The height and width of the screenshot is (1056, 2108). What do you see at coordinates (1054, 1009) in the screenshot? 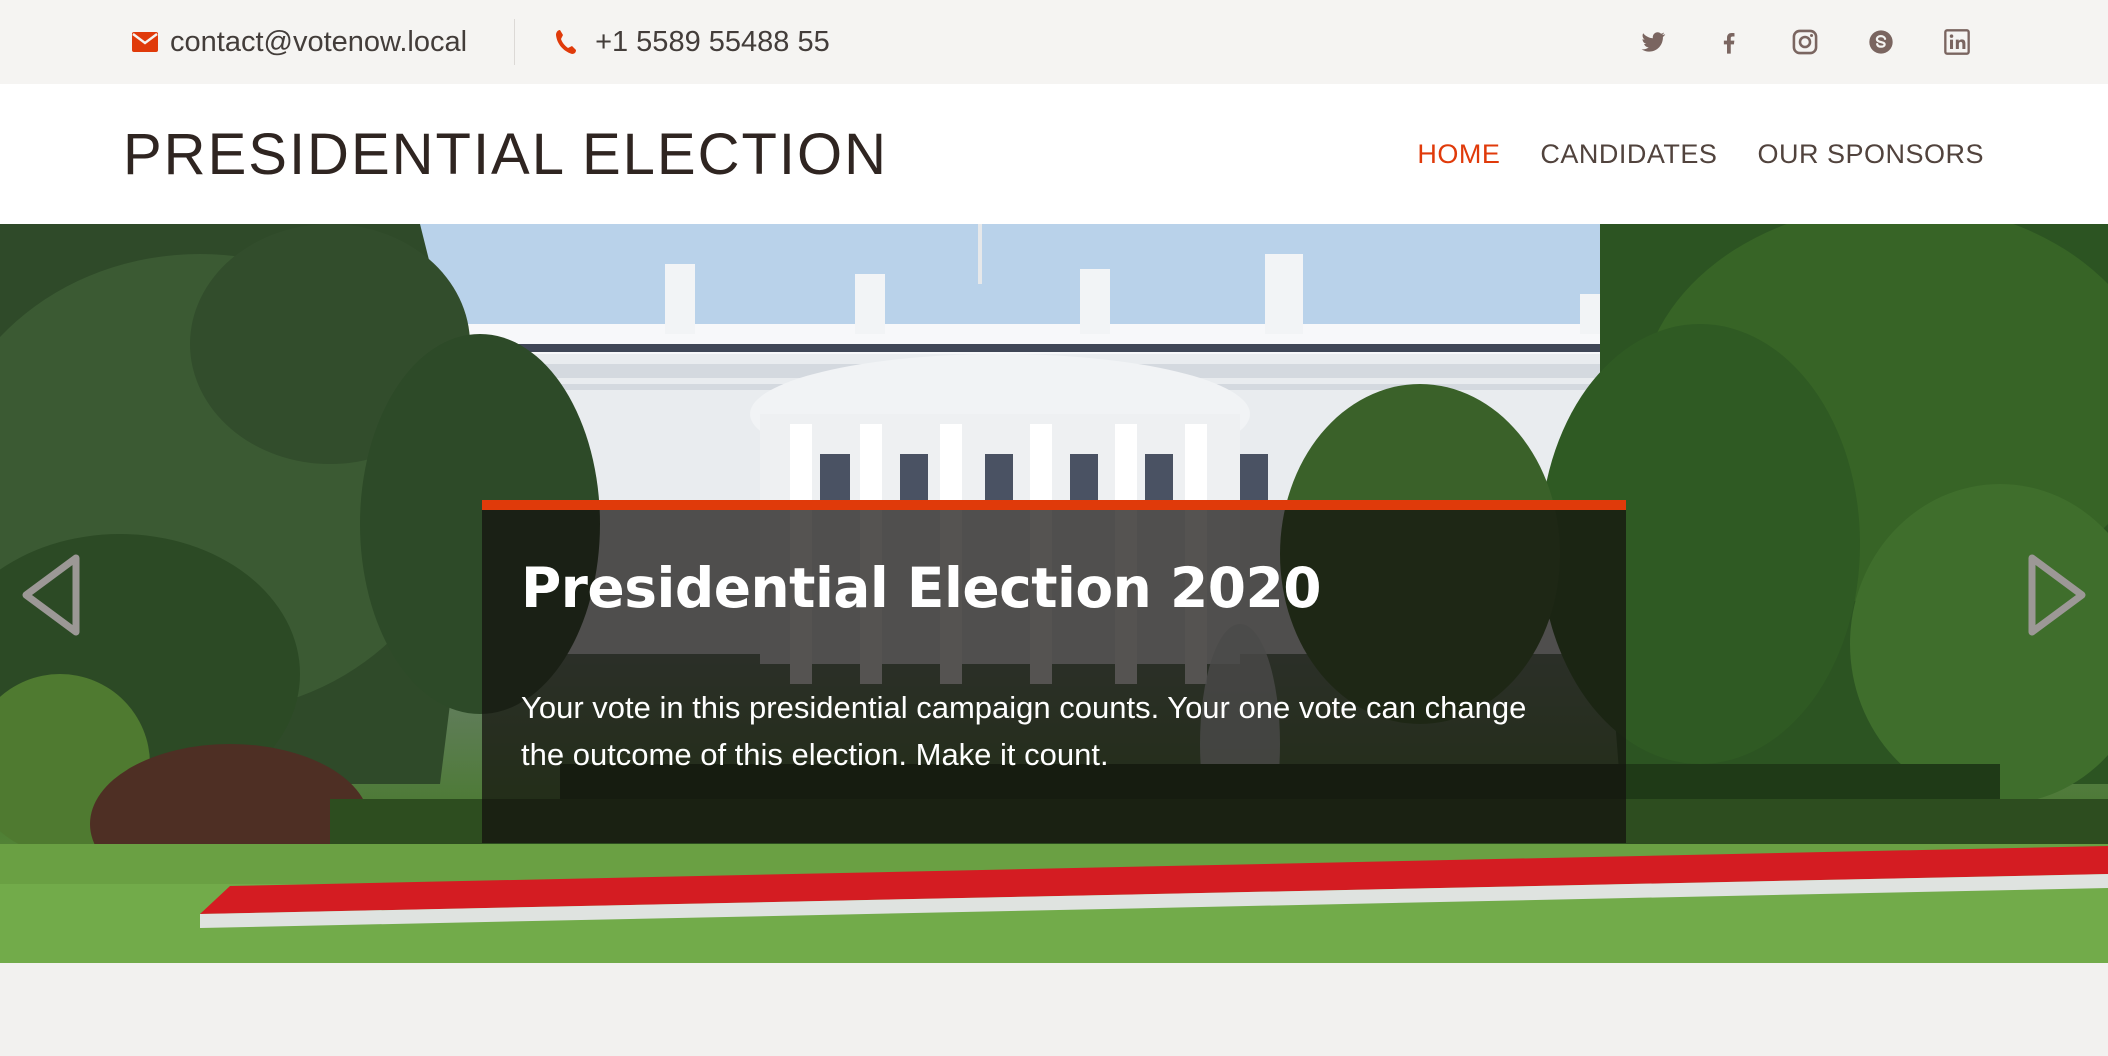
I see `page-content-start` at bounding box center [1054, 1009].